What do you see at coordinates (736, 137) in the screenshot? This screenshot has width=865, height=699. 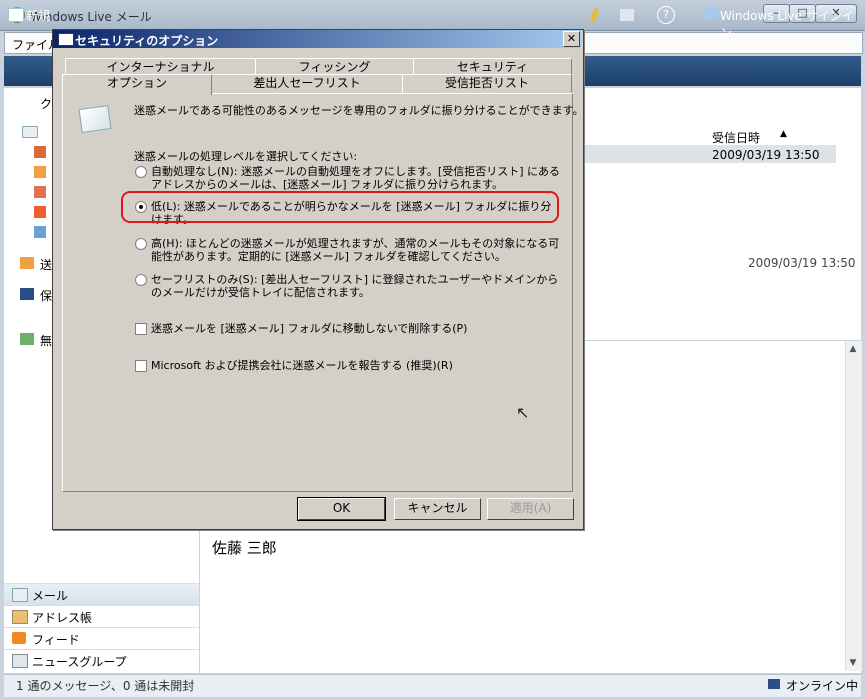 I see `date-column-label: 受信日時` at bounding box center [736, 137].